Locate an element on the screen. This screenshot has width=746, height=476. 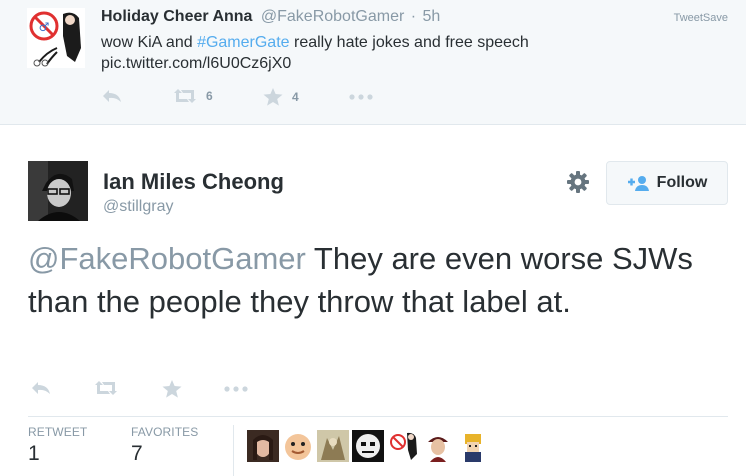
parent-author-name: Holiday Cheer Anna is located at coordinates (176, 16).